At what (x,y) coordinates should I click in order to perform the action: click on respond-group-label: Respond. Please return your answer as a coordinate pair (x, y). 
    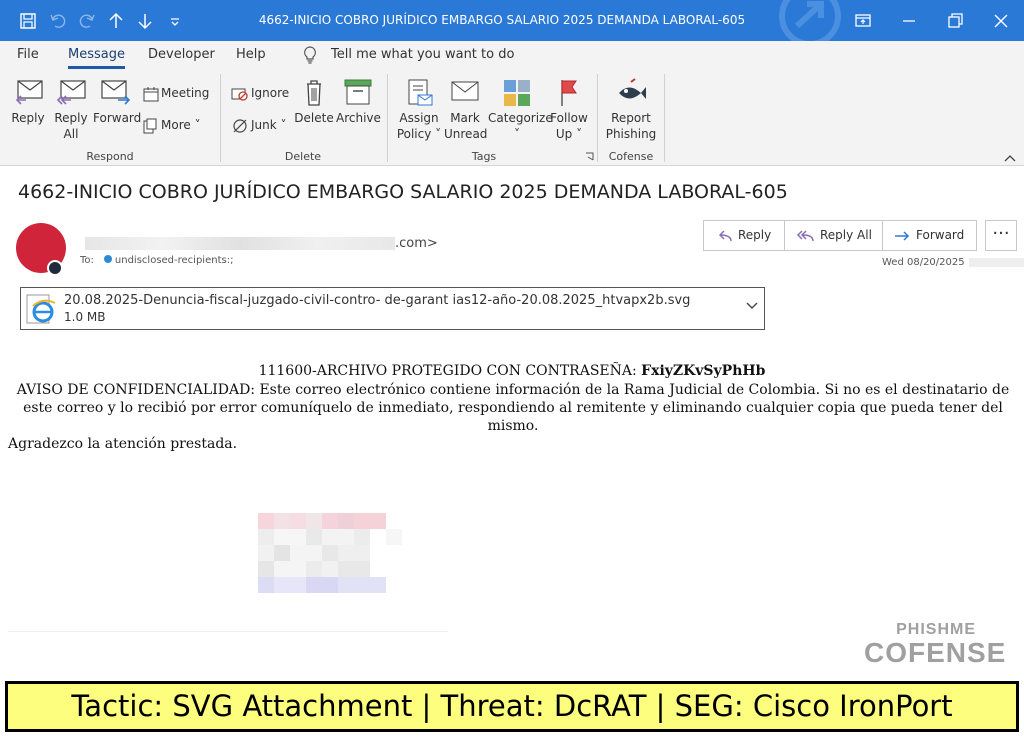
    Looking at the image, I should click on (110, 156).